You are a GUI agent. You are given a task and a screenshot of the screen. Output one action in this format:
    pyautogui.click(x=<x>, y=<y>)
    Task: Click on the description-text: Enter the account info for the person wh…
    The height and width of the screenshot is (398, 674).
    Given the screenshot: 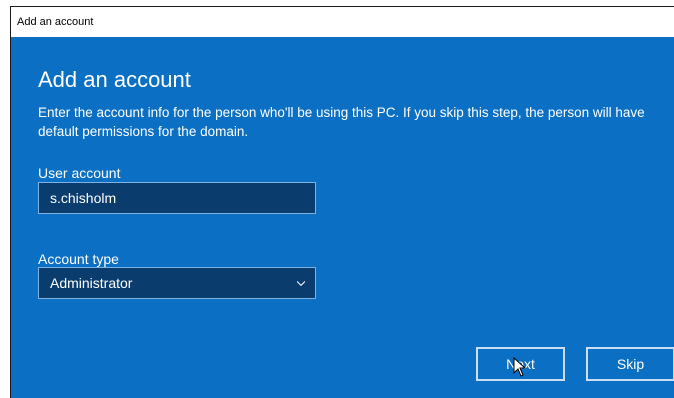 What is the action you would take?
    pyautogui.click(x=341, y=122)
    